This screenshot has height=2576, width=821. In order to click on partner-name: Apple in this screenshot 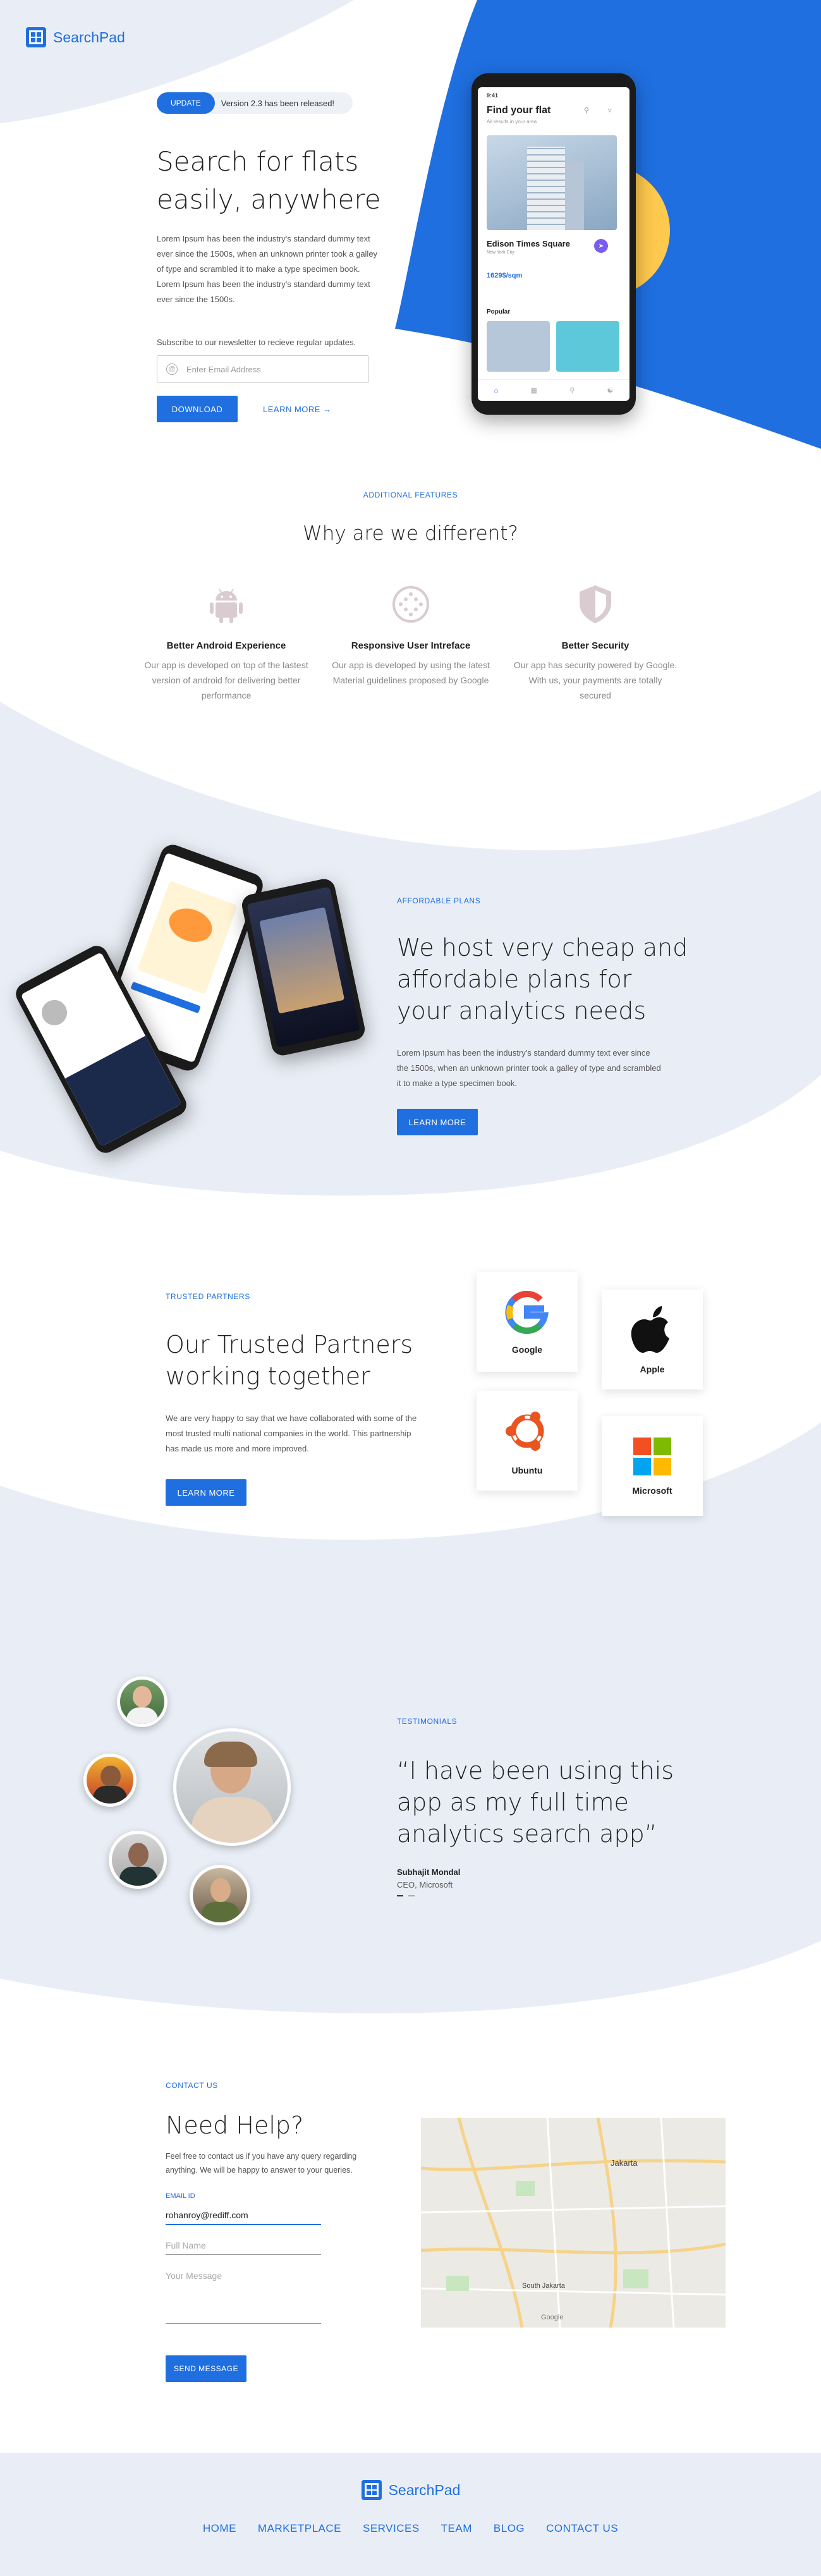, I will do `click(653, 1369)`.